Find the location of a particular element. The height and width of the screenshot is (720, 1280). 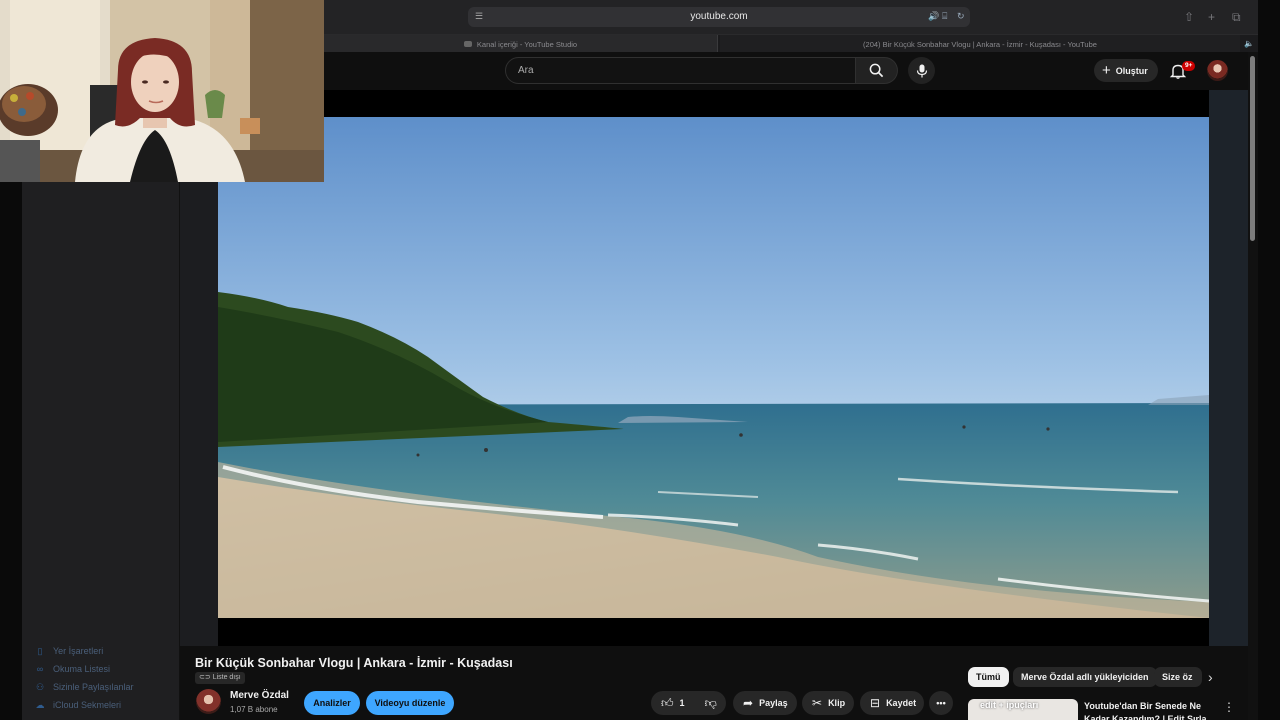

chip-for-you: Size öz is located at coordinates (1178, 677).